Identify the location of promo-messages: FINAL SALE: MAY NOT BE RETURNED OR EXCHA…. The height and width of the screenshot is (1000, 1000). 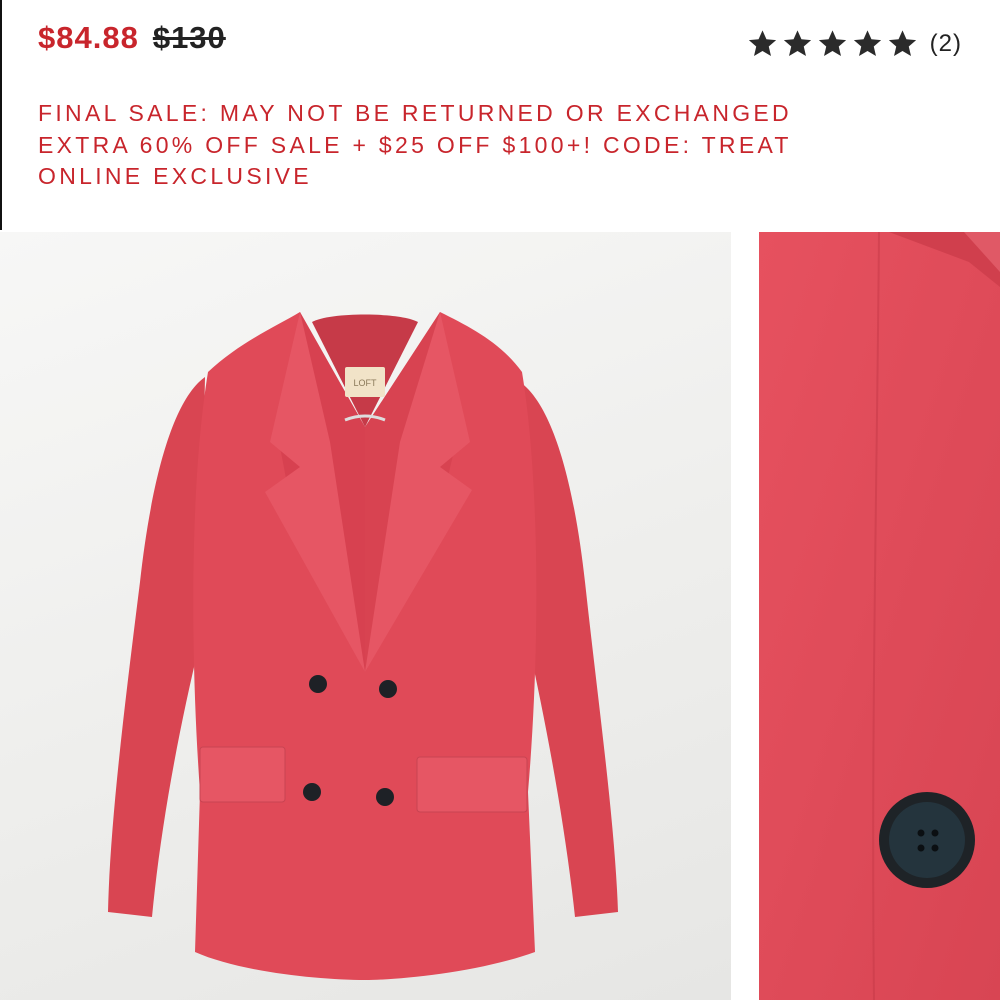
(503, 145).